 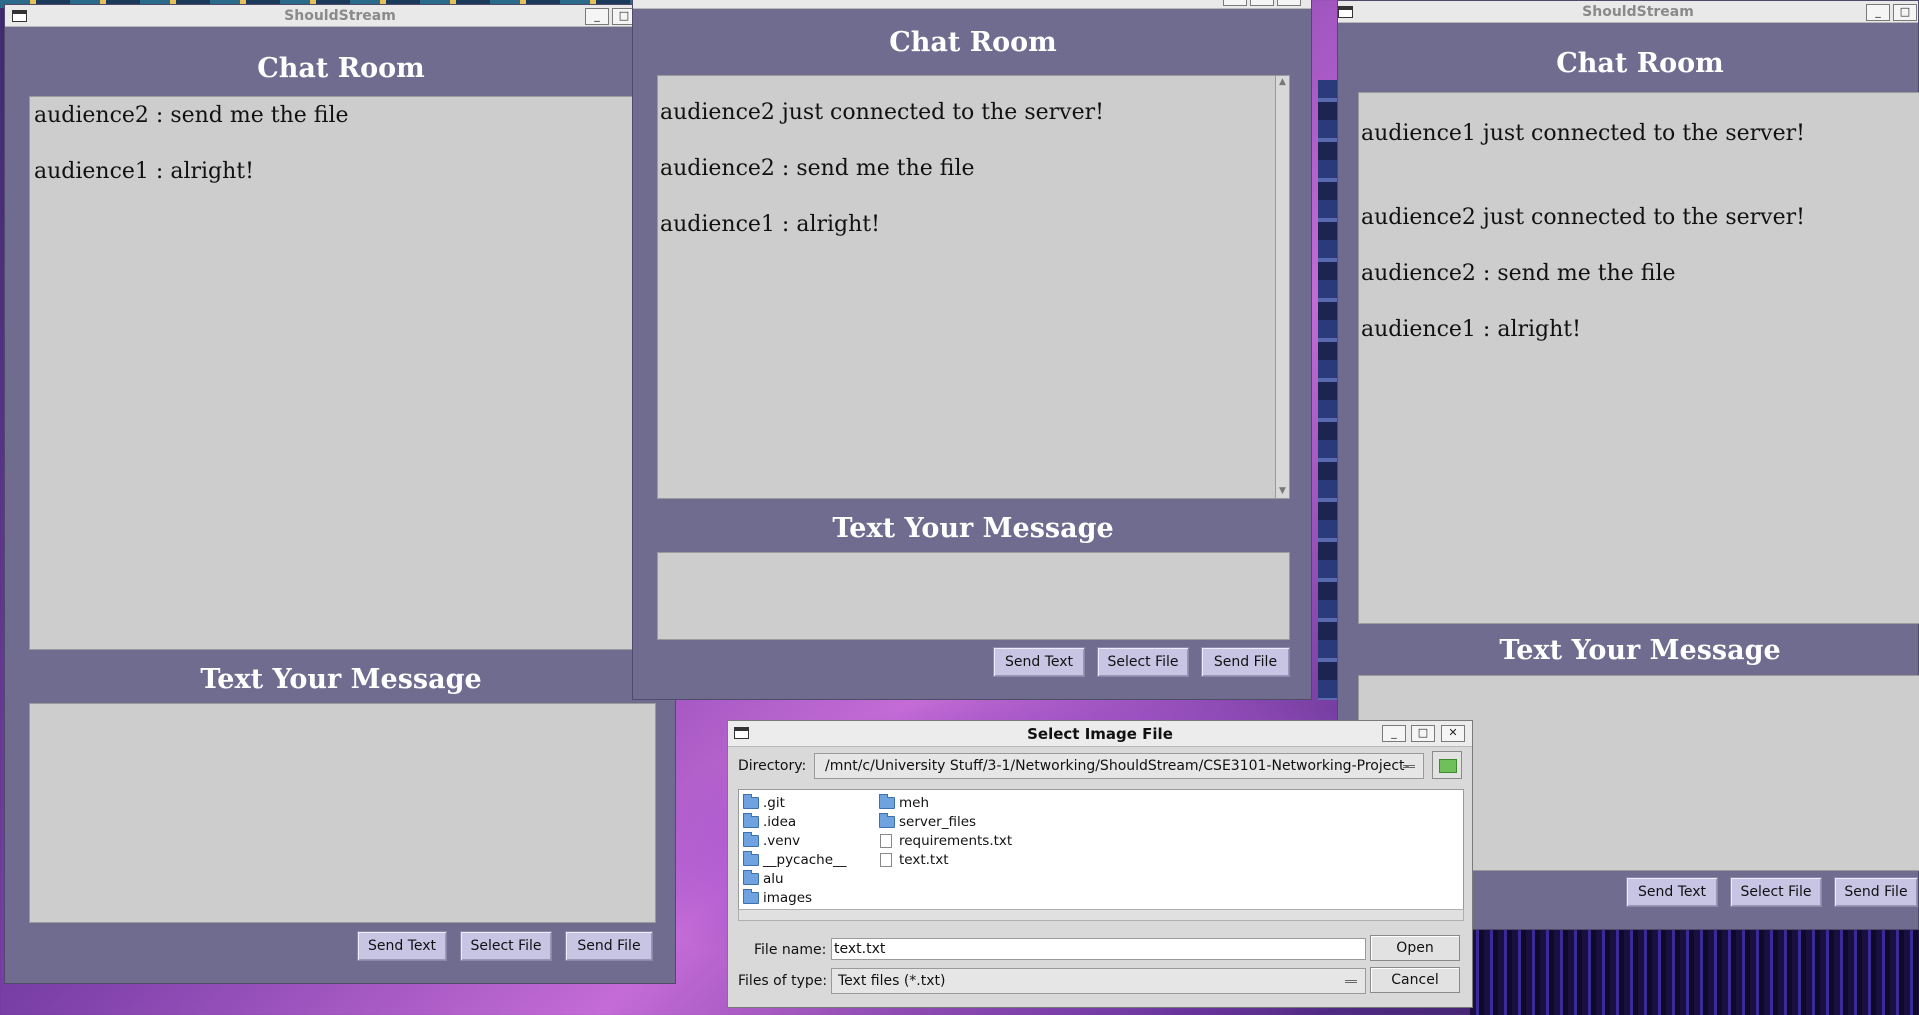 What do you see at coordinates (1447, 765) in the screenshot?
I see `up-folder-icon` at bounding box center [1447, 765].